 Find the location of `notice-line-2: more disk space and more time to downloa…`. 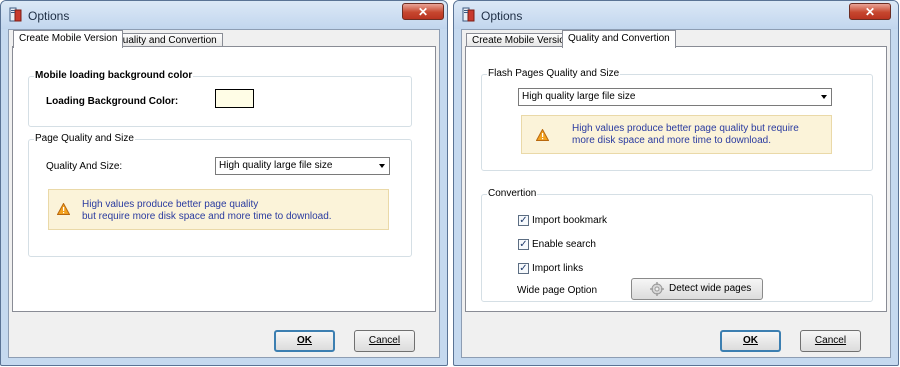

notice-line-2: more disk space and more time to downloa… is located at coordinates (671, 140).